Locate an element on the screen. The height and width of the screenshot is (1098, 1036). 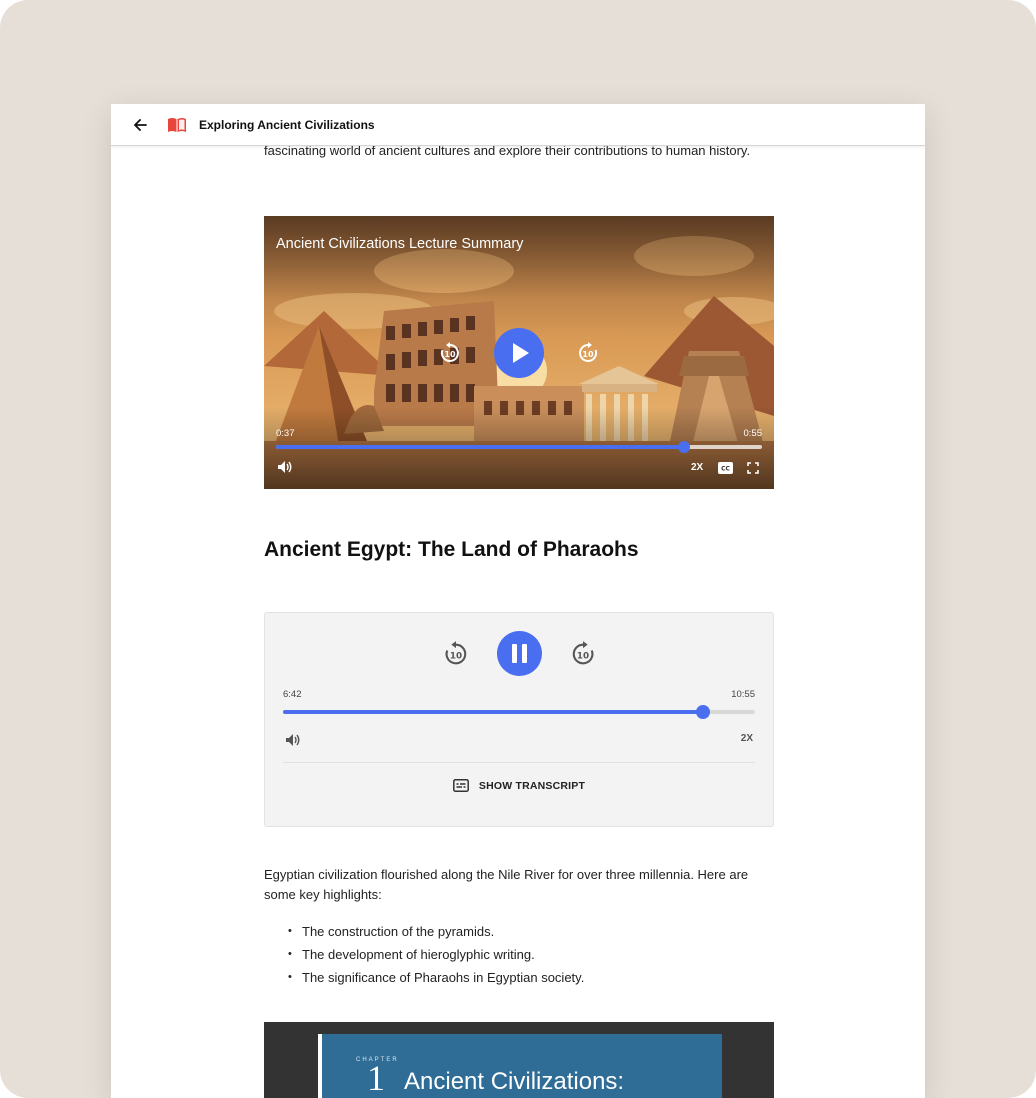
audio-rewind-10-button: 10 is located at coordinates (456, 656).